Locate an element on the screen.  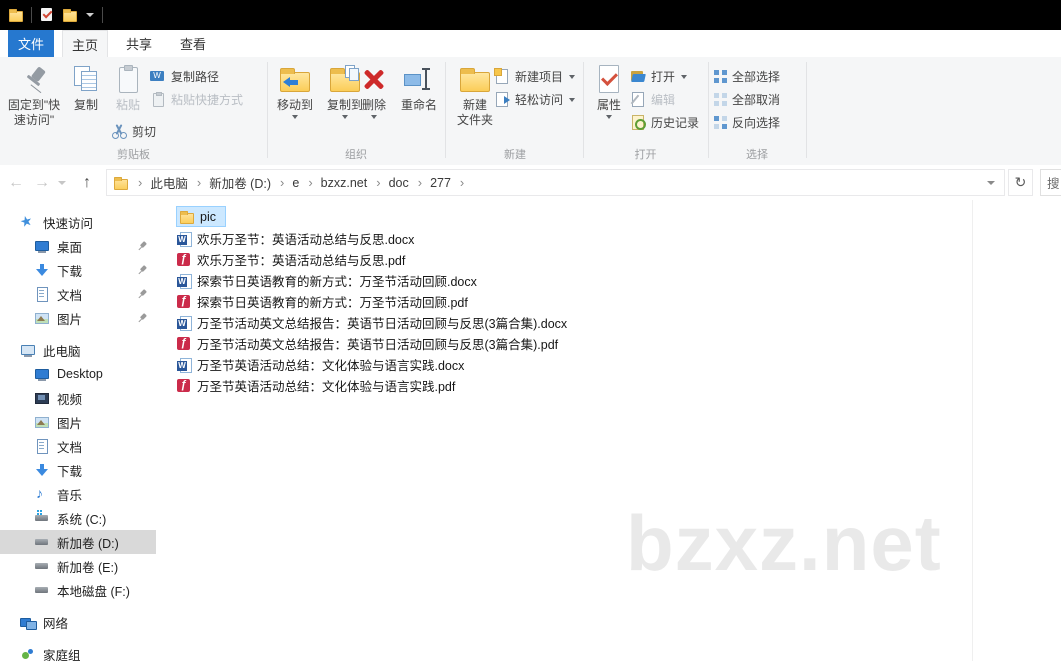
sidebar-item-drive-d: 新加卷 (D:) is located at coordinates (78, 542).